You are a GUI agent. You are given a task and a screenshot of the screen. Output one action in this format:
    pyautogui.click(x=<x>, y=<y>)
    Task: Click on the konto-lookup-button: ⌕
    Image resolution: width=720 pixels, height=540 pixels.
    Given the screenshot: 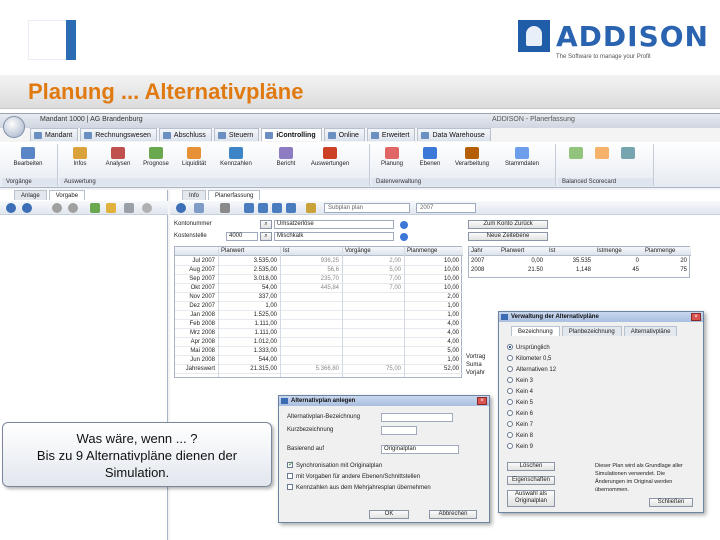 What is the action you would take?
    pyautogui.click(x=266, y=224)
    